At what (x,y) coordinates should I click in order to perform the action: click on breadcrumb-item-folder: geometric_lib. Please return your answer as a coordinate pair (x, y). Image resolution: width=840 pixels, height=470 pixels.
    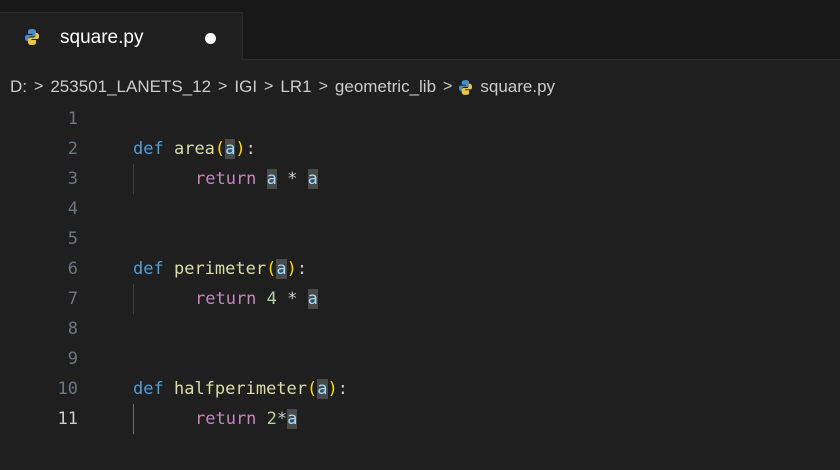
    Looking at the image, I should click on (385, 87).